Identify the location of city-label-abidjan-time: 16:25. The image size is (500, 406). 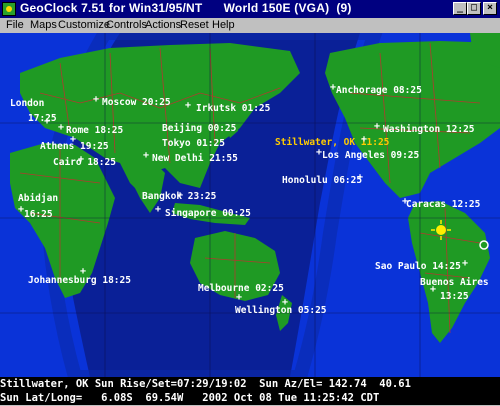
(38, 214).